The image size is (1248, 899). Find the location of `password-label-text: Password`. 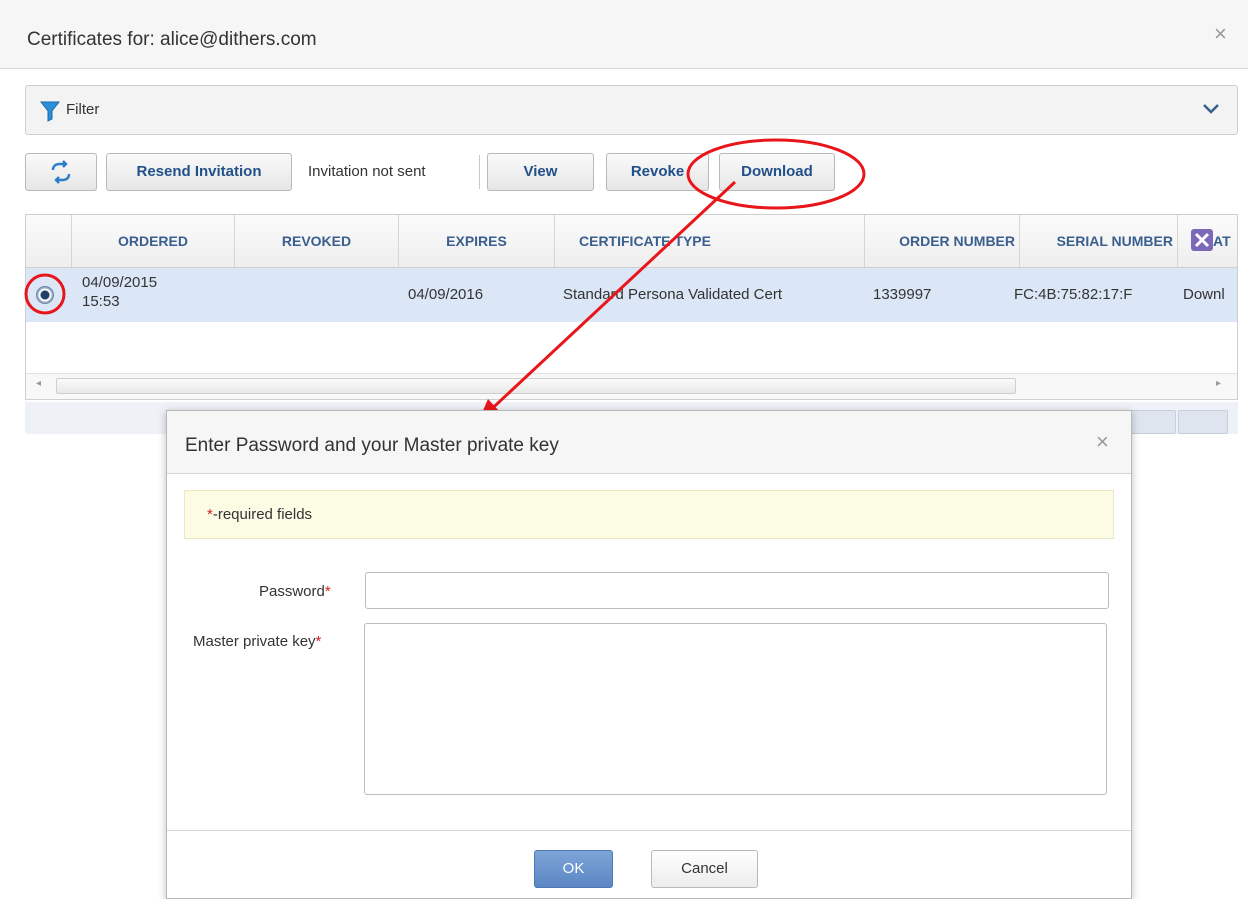

password-label-text: Password is located at coordinates (292, 591).